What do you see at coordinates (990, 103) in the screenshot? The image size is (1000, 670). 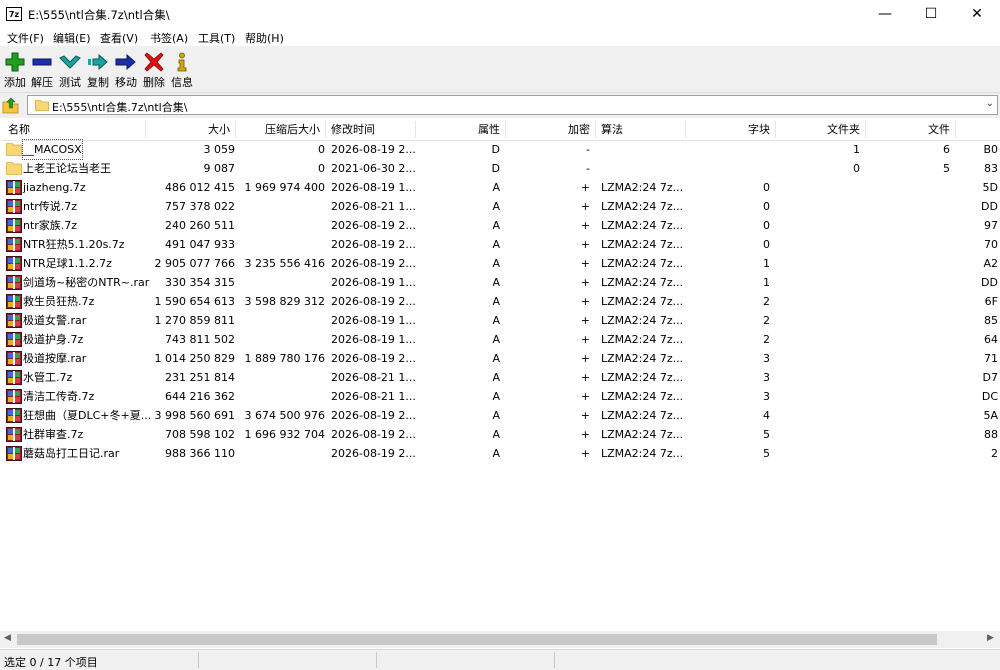 I see `chevron-down-icon: ⌄` at bounding box center [990, 103].